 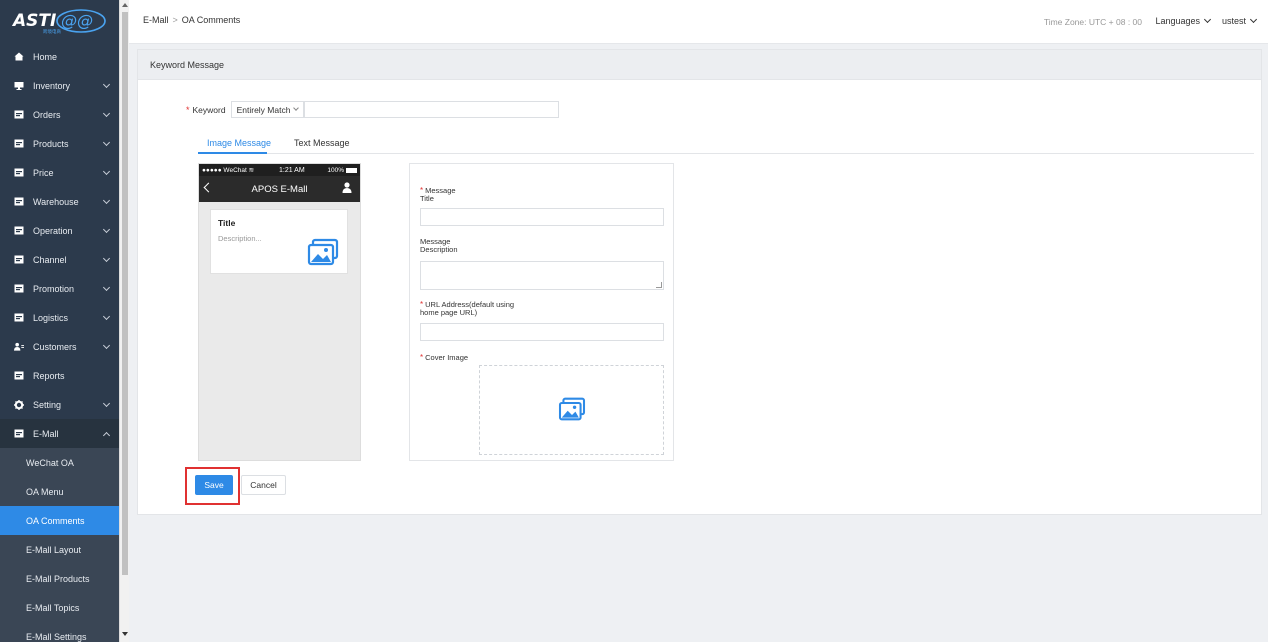 I want to click on sidebar-item-logistics: Logistics, so click(x=59, y=317).